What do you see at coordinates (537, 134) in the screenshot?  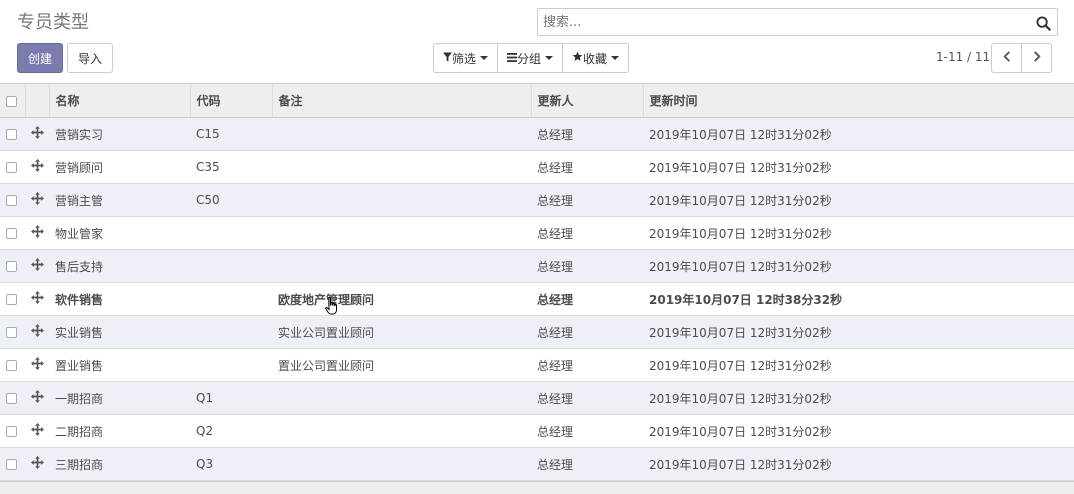 I see `table-row: 营销实习 C15 总经理 2019年10月07日 12时31分02秒` at bounding box center [537, 134].